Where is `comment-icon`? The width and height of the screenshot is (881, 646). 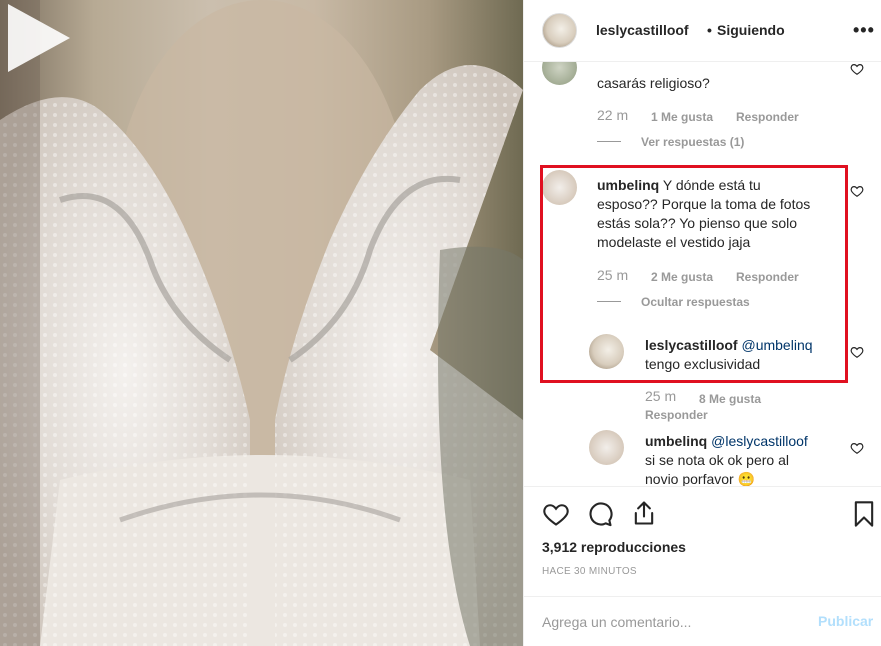
comment-icon is located at coordinates (600, 514).